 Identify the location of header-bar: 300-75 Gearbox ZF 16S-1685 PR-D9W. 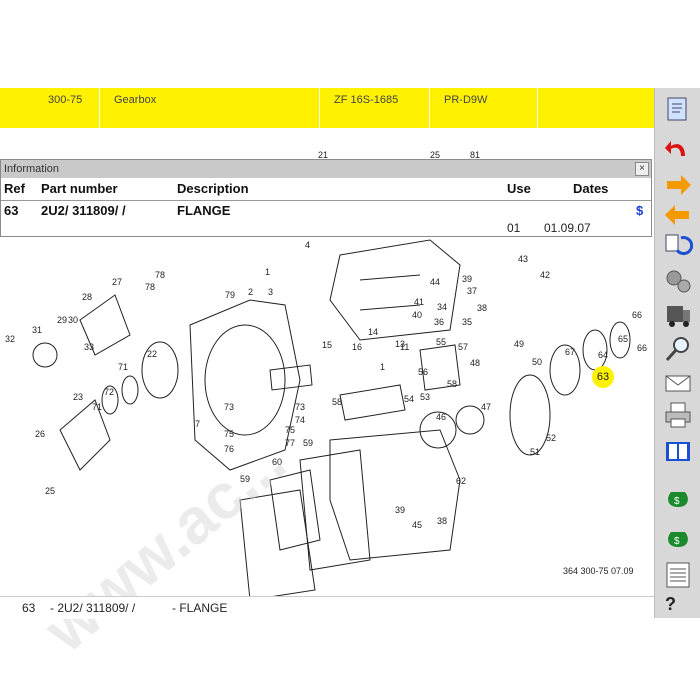
(327, 108).